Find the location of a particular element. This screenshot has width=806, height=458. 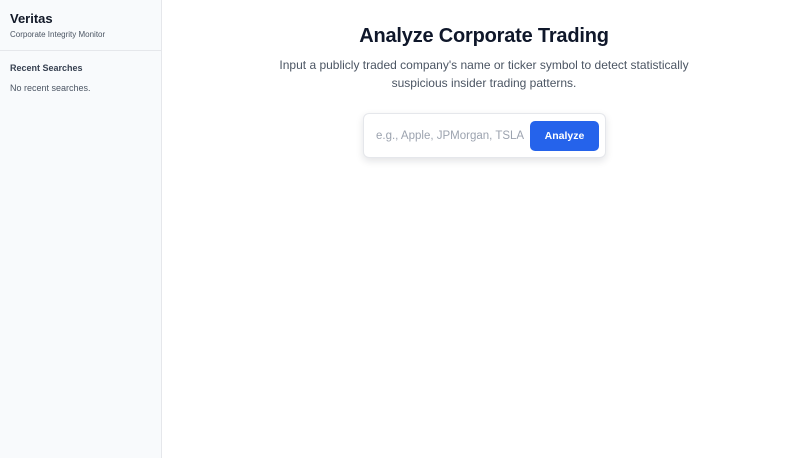

page-title: Analyze Corporate Trading is located at coordinates (484, 36).